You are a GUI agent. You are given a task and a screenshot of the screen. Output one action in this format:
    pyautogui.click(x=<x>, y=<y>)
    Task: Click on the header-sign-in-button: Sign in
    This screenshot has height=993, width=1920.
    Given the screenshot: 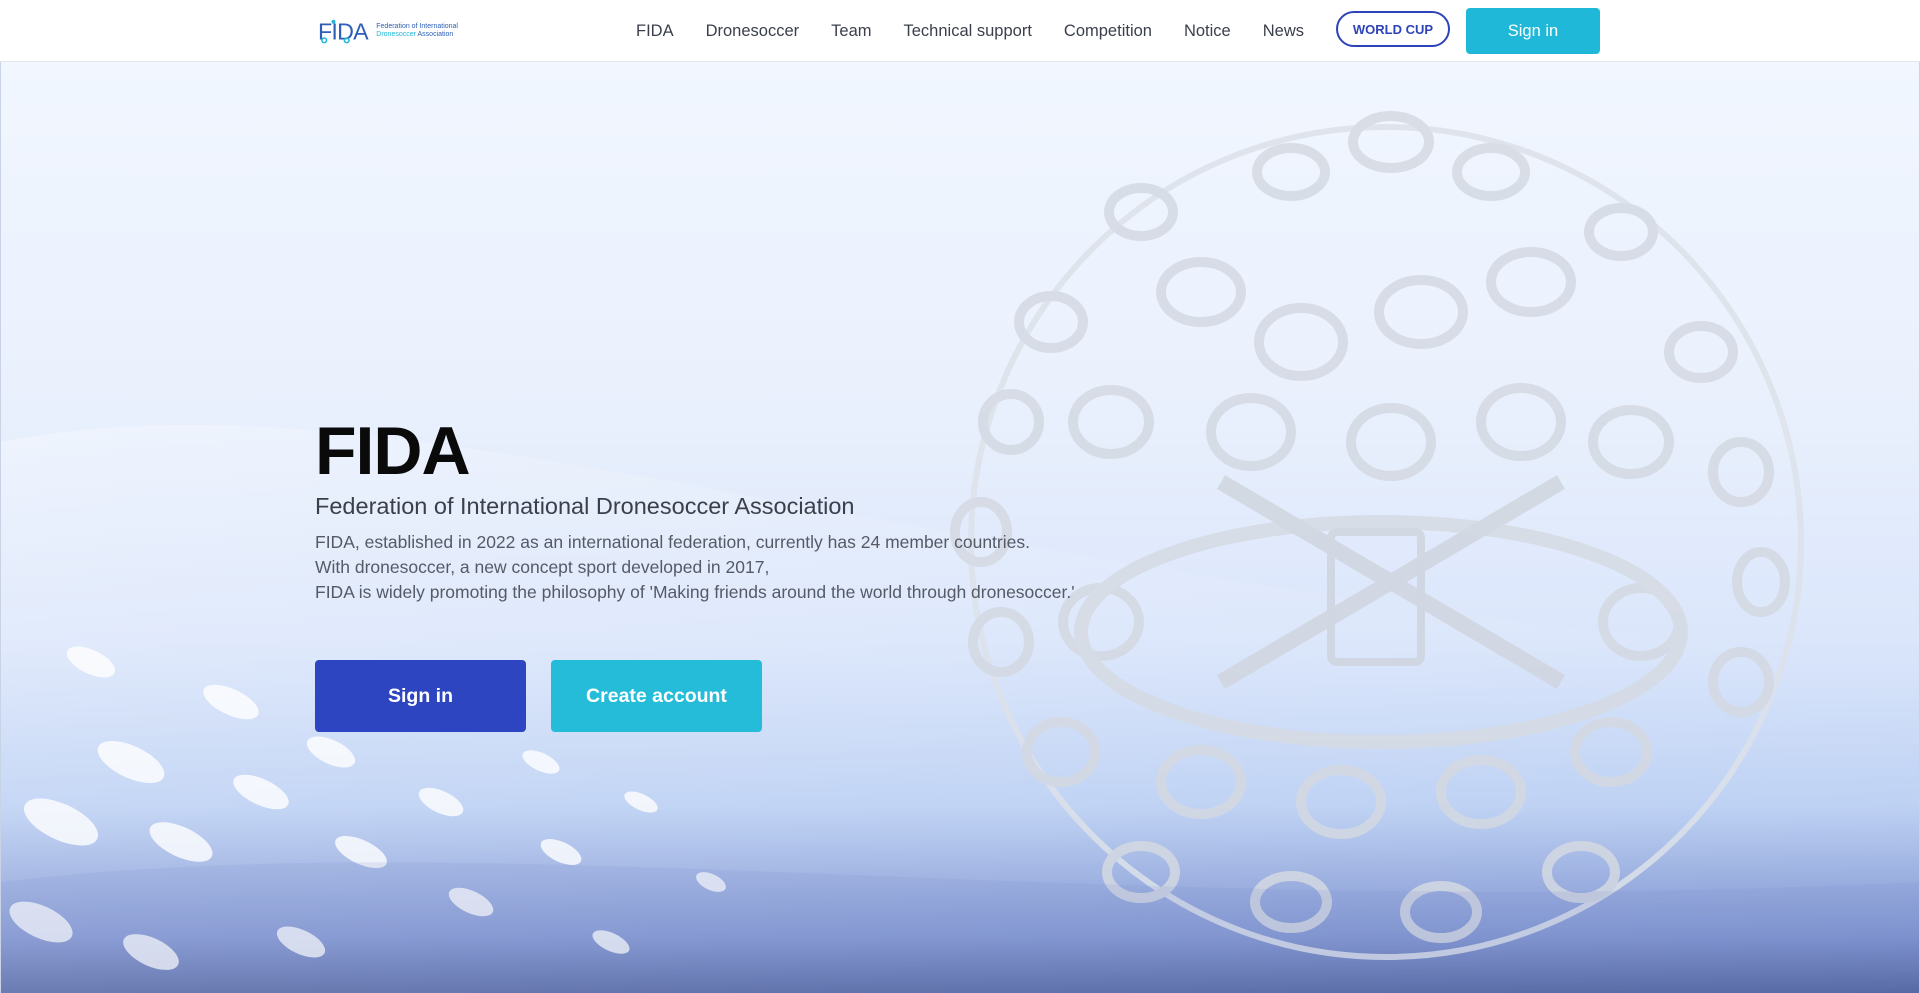 What is the action you would take?
    pyautogui.click(x=1533, y=31)
    